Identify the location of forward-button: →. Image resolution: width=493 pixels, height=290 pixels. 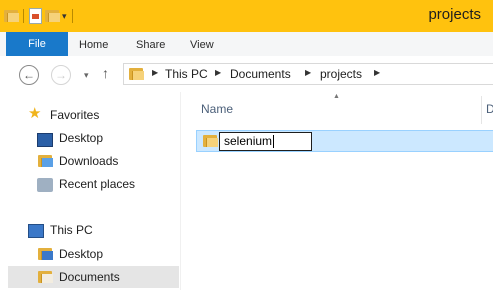
(61, 75).